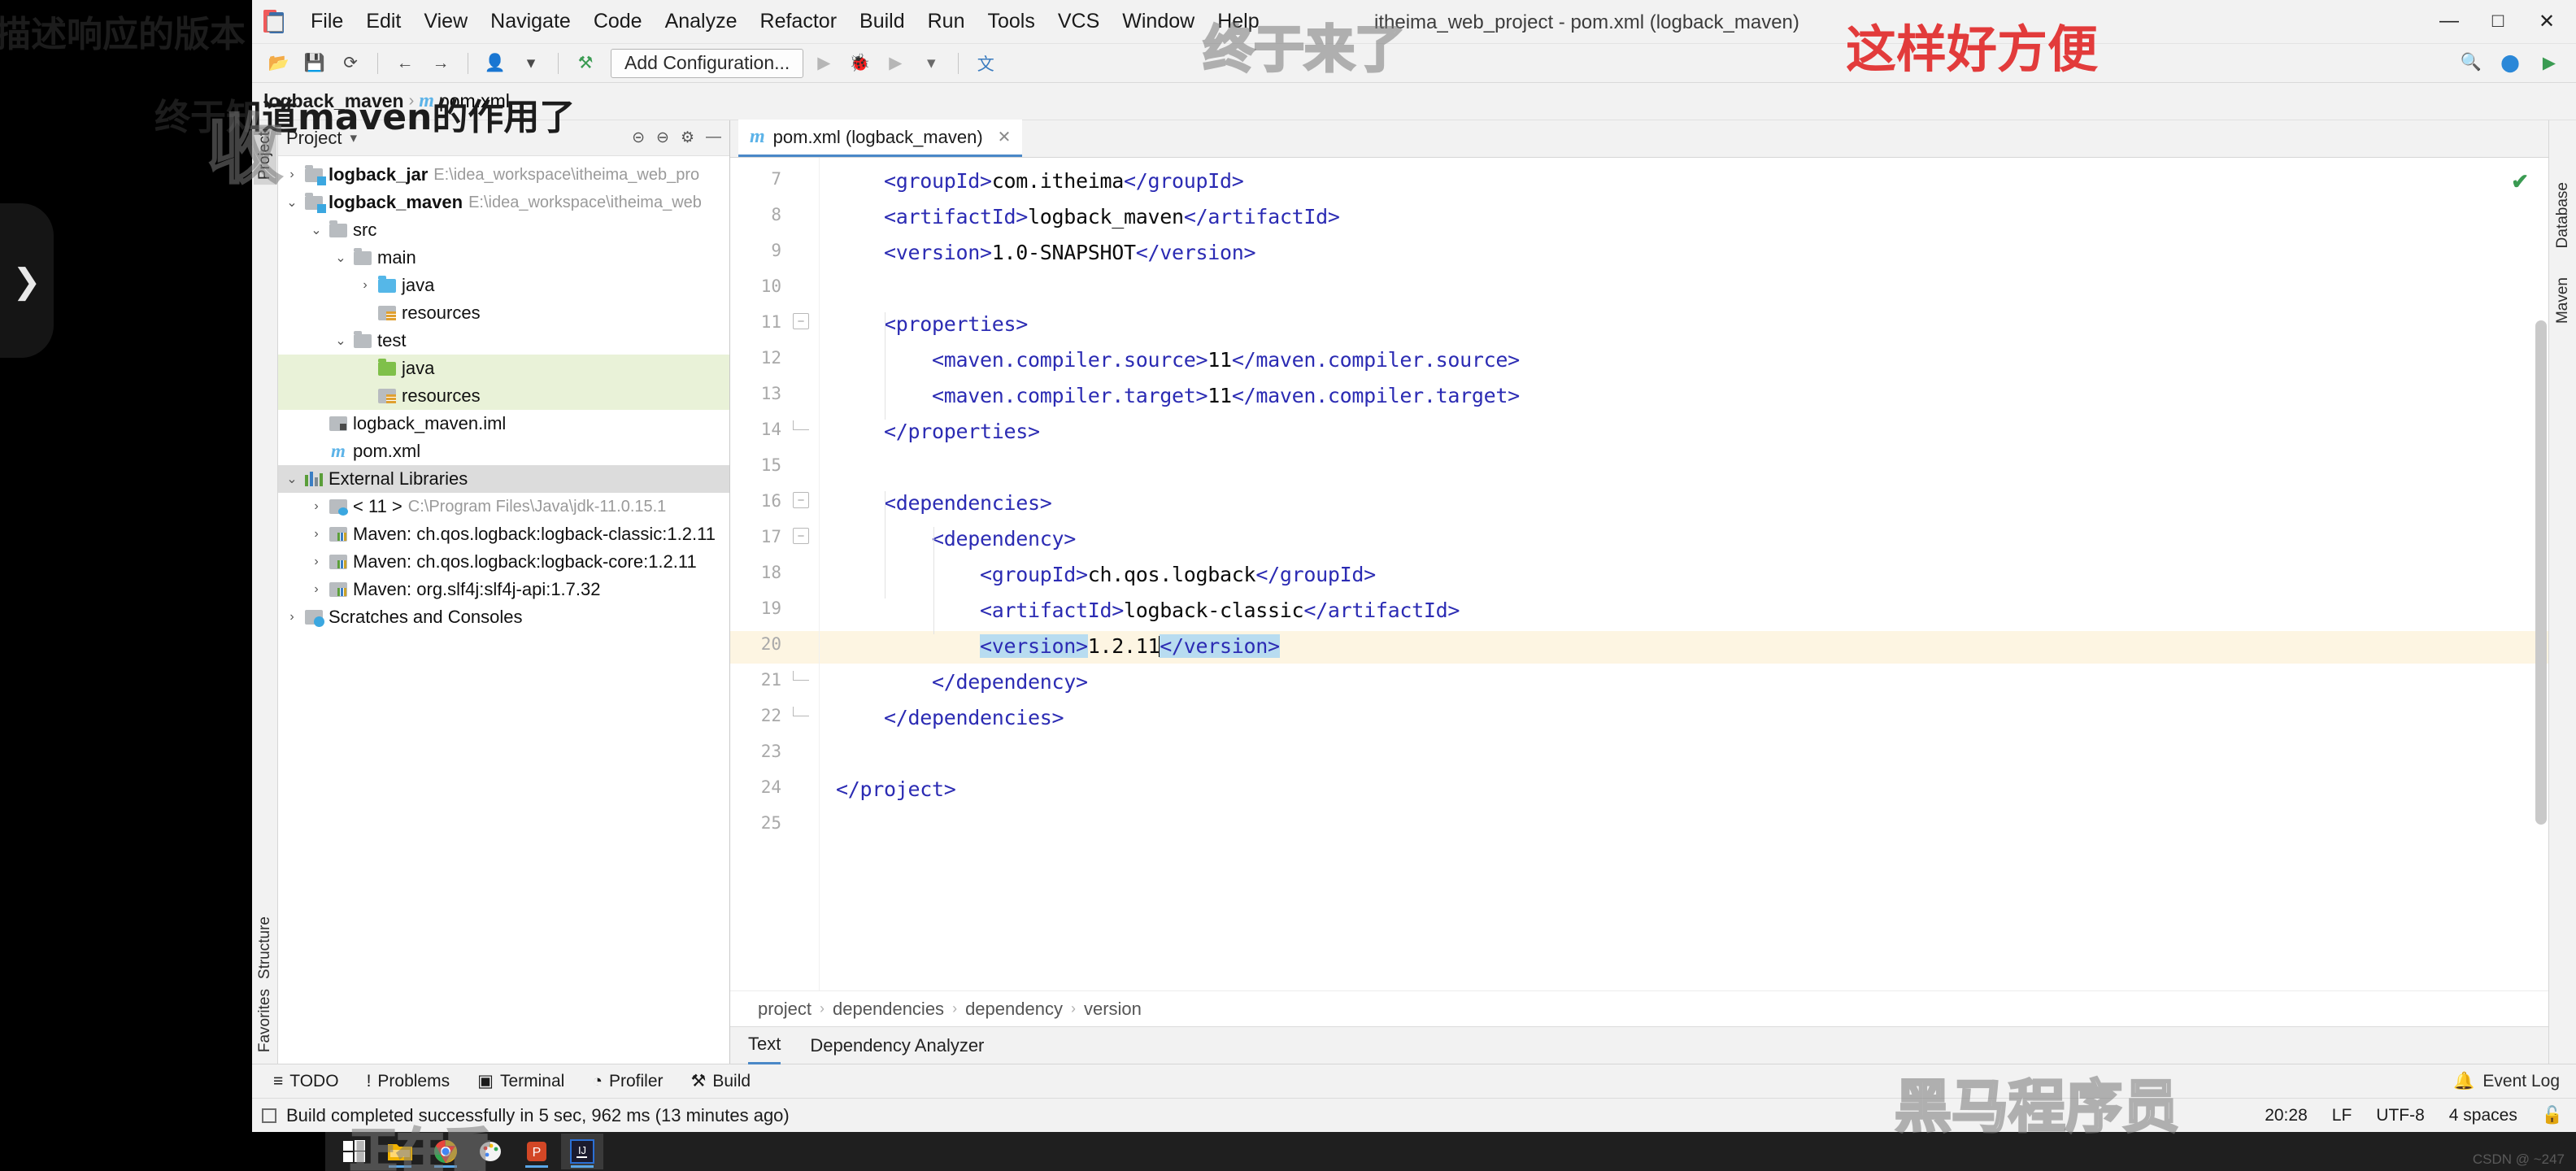 The image size is (2576, 1171). What do you see at coordinates (384, 22) in the screenshot?
I see `menu-edit: Edit` at bounding box center [384, 22].